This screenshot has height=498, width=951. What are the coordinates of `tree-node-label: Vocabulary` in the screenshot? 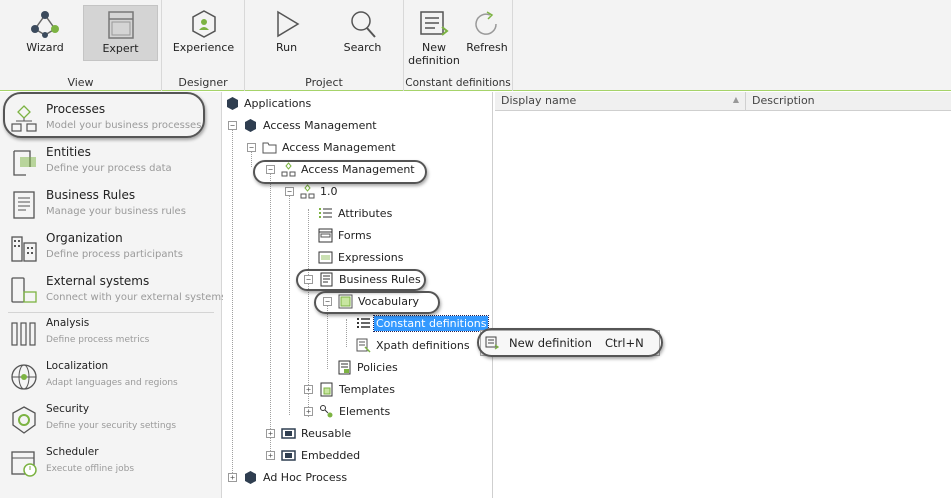 It's located at (388, 301).